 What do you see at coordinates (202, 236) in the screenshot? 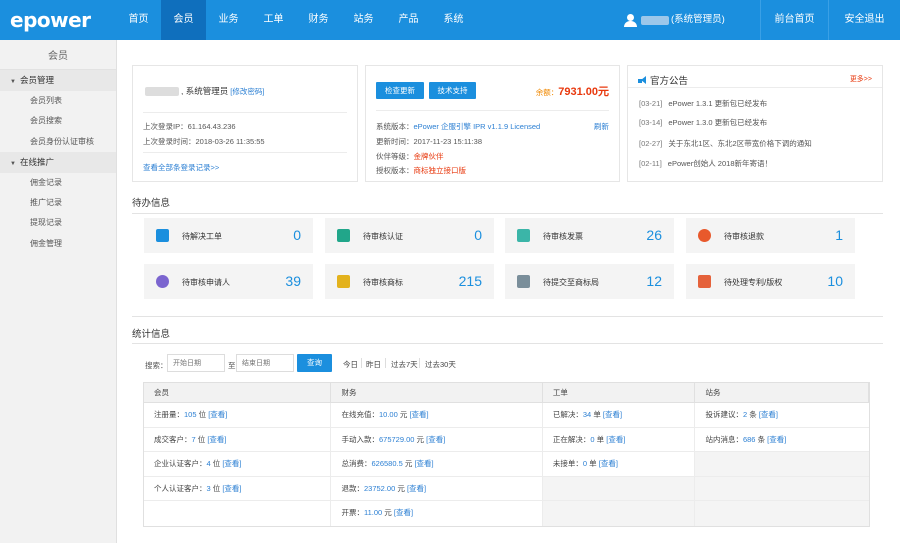
I see `todo-label: 待解决工单` at bounding box center [202, 236].